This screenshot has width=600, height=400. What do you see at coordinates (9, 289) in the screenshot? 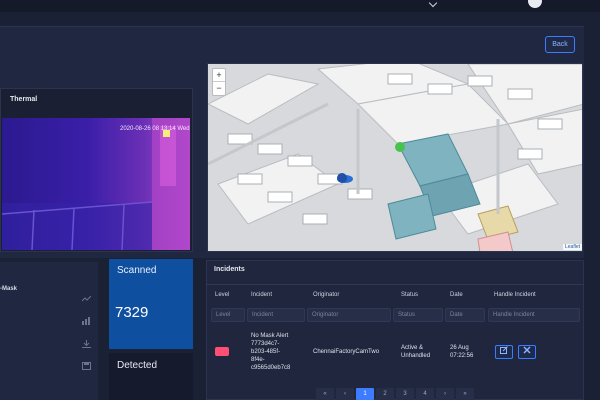
I see `mask-label: -Mask` at bounding box center [9, 289].